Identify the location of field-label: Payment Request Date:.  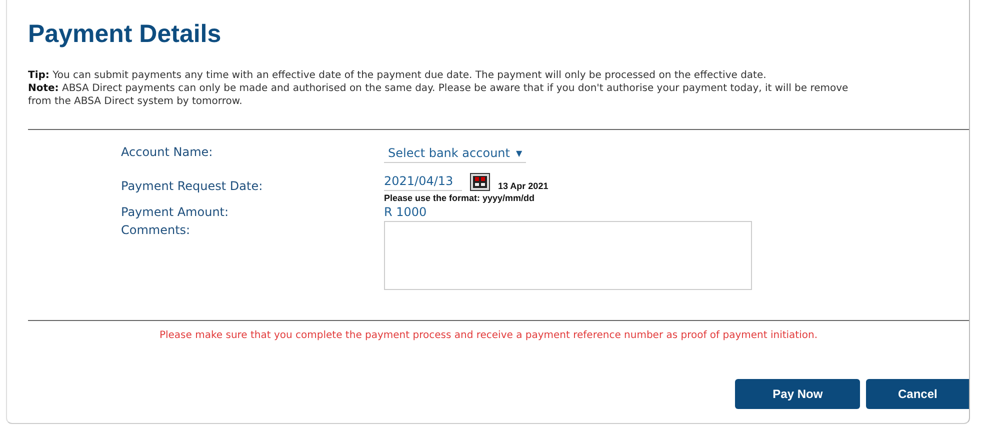
(192, 186).